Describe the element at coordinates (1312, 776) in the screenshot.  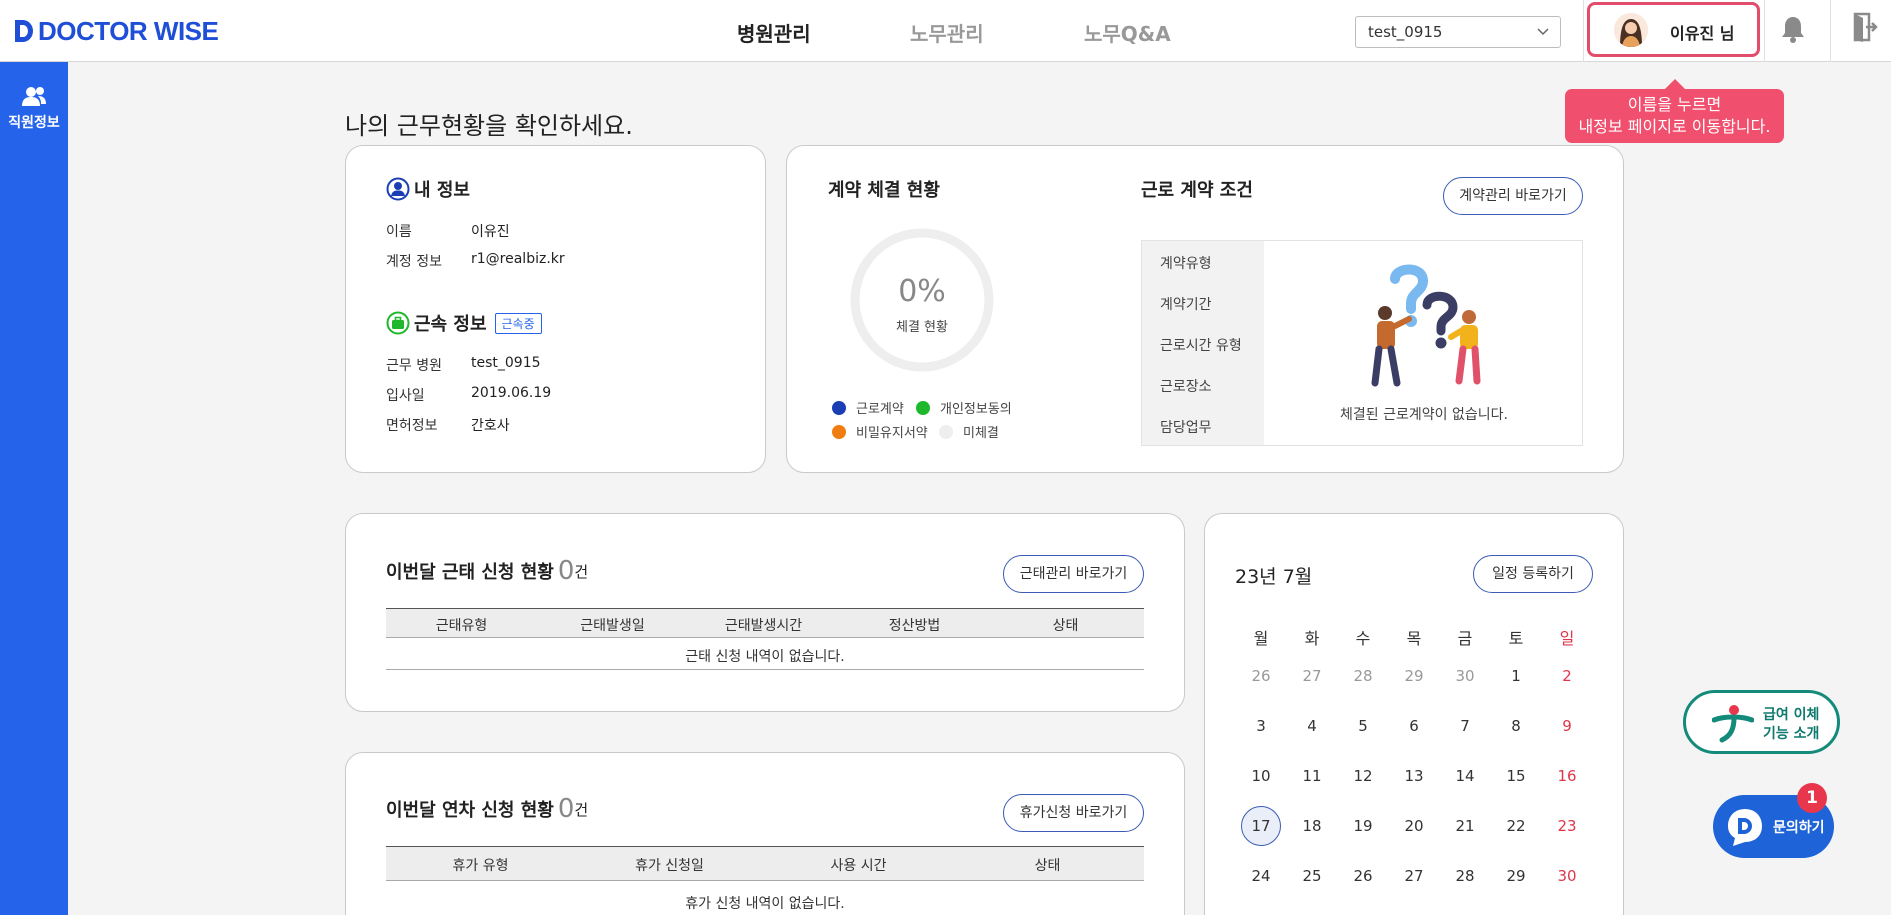
I see `calendar-day: 11` at that location.